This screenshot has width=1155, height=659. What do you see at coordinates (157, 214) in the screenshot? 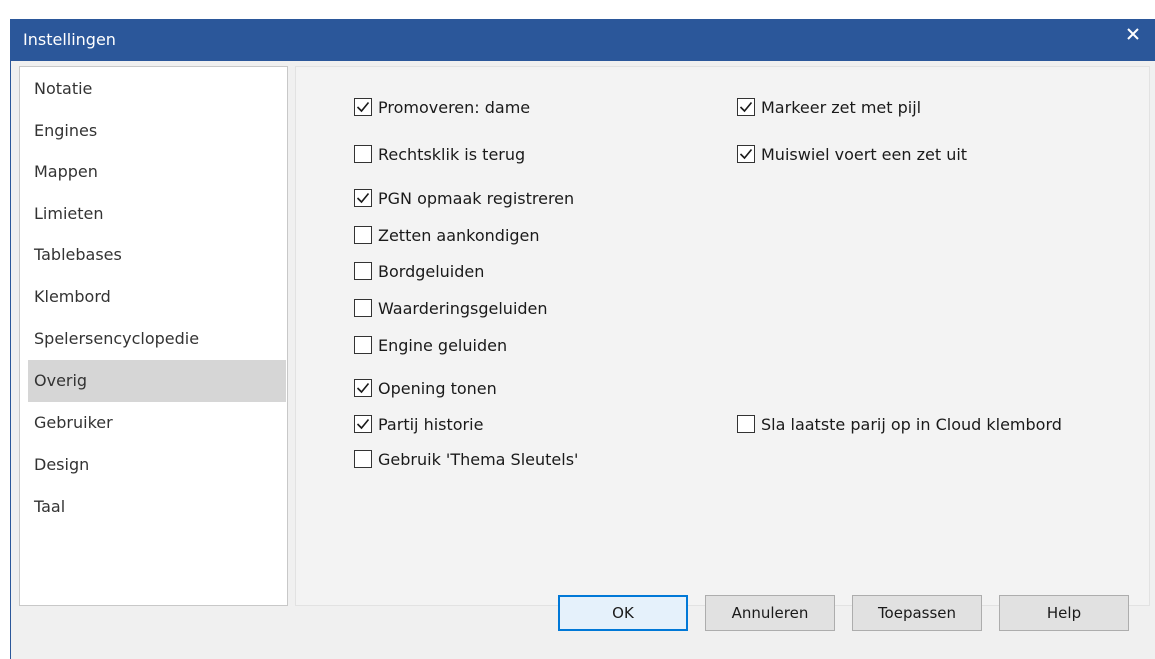
I see `sidebar-item-limieten: Limieten` at bounding box center [157, 214].